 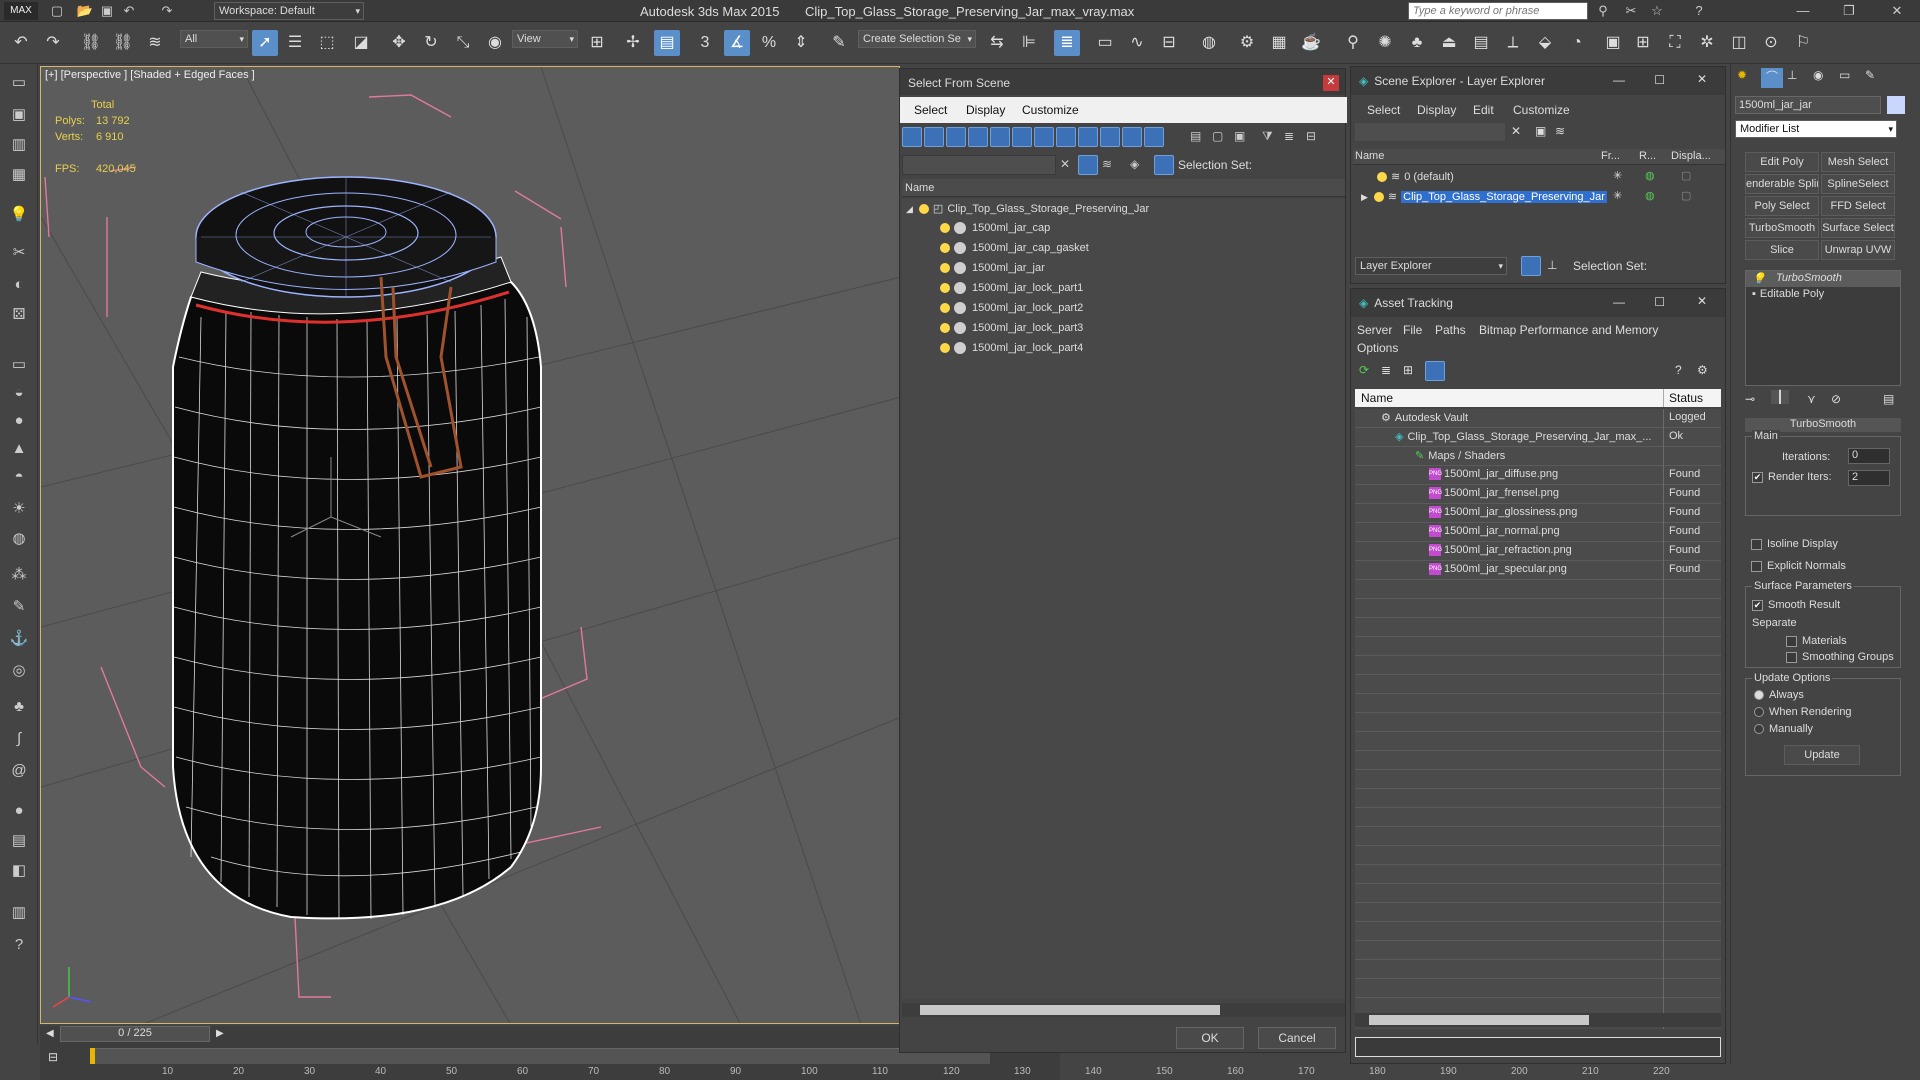 I want to click on surface-select-button: Surface Select, so click(x=1858, y=228).